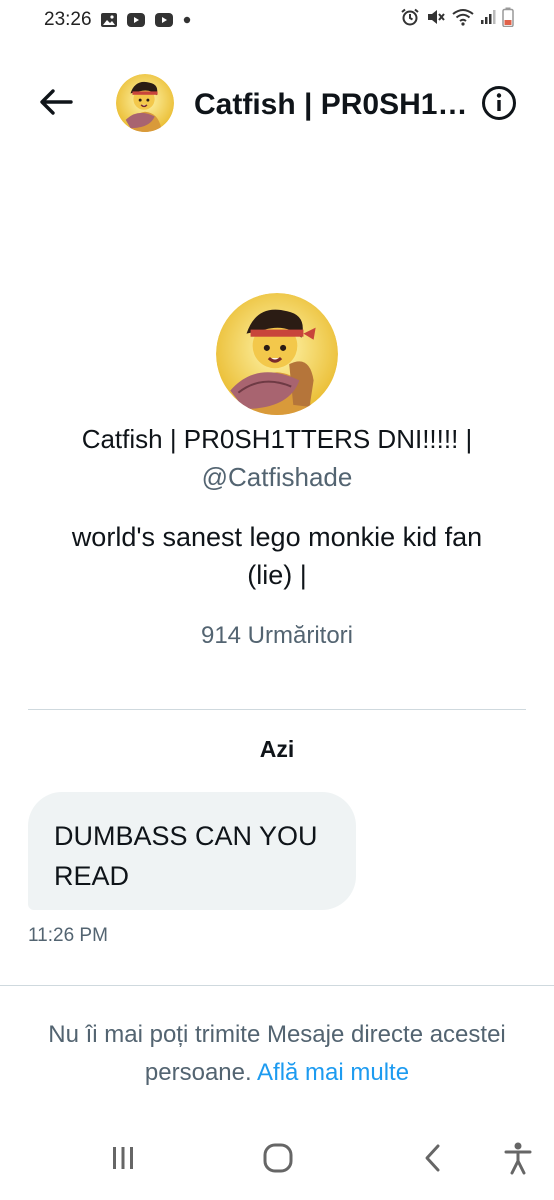 This screenshot has height=1200, width=554. I want to click on back-icon, so click(433, 1160).